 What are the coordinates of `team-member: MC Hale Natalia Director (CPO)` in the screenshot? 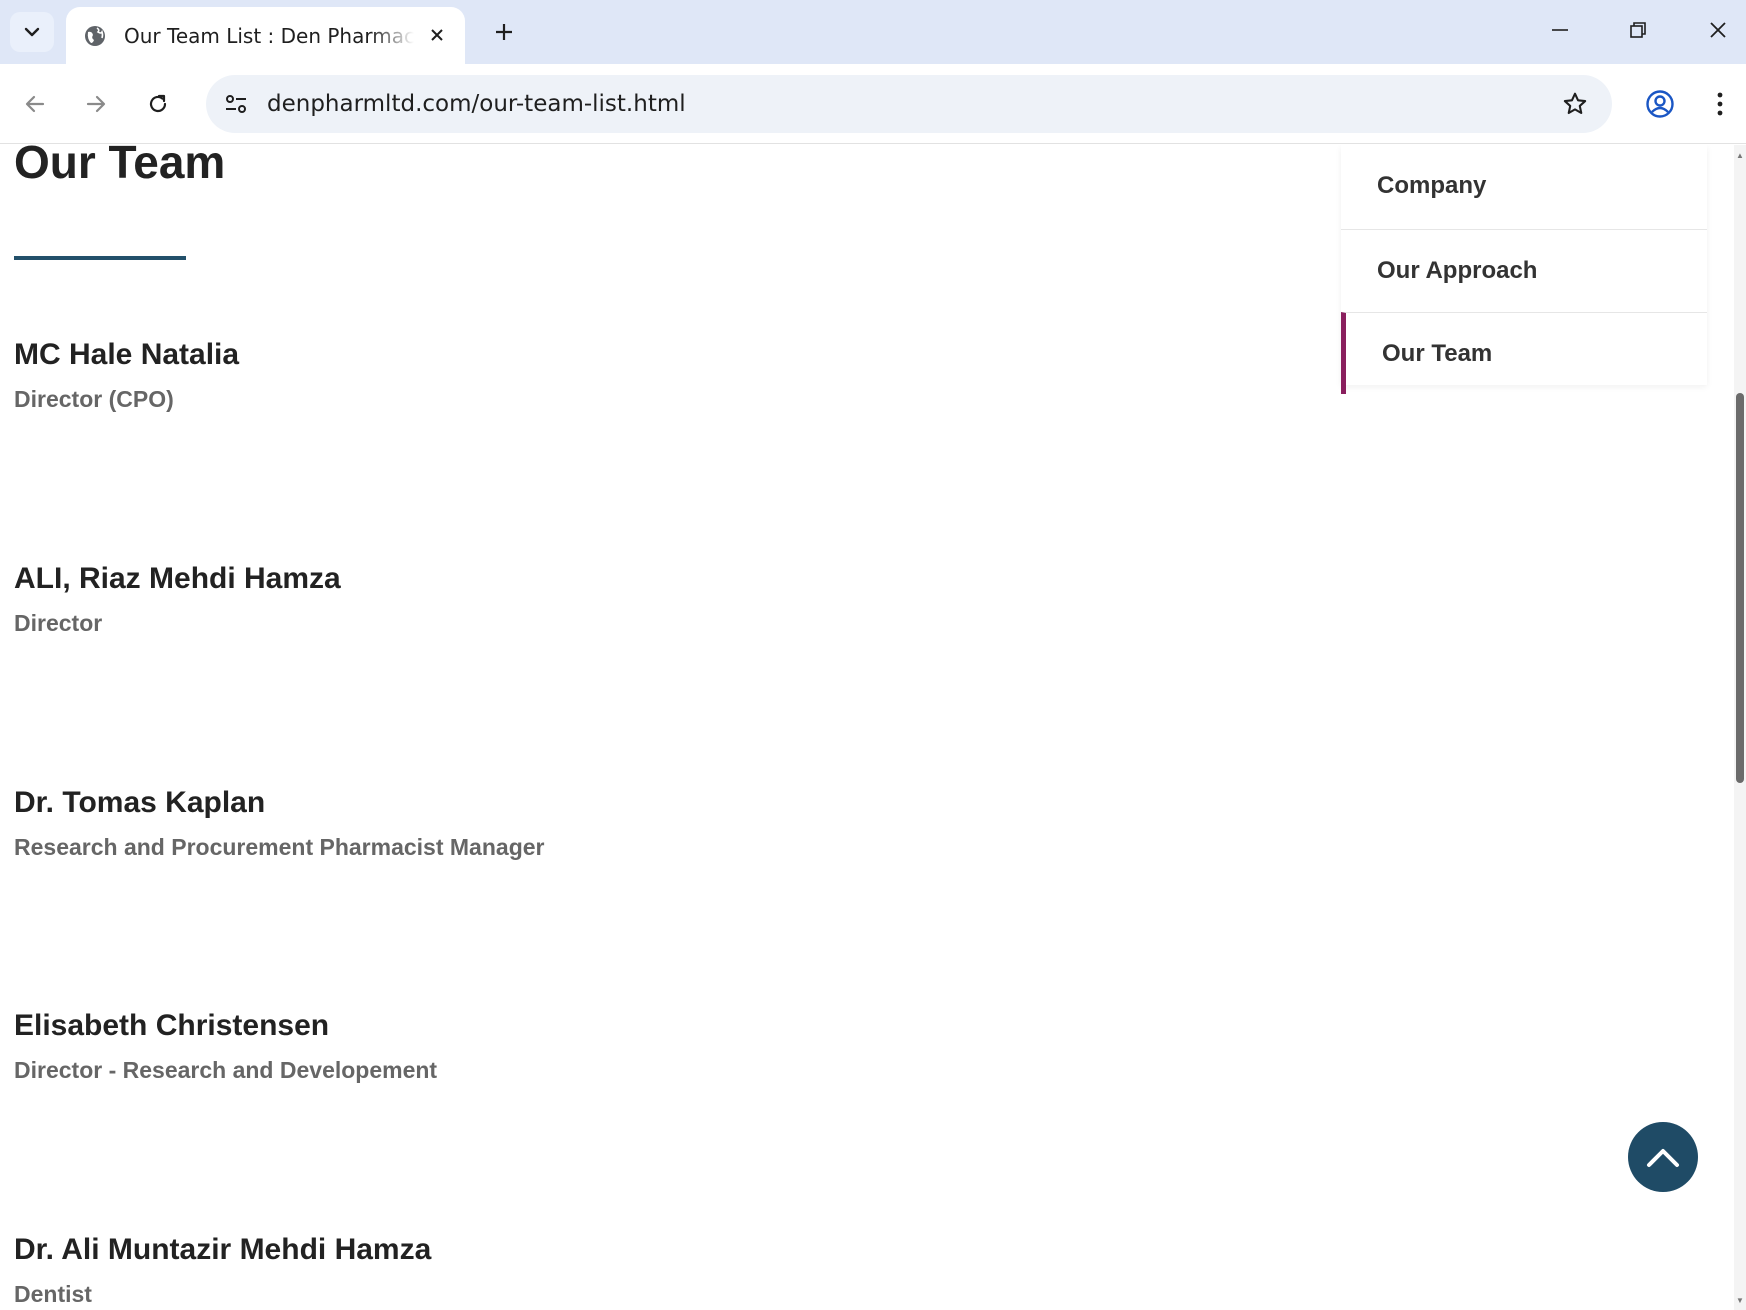 It's located at (126, 375).